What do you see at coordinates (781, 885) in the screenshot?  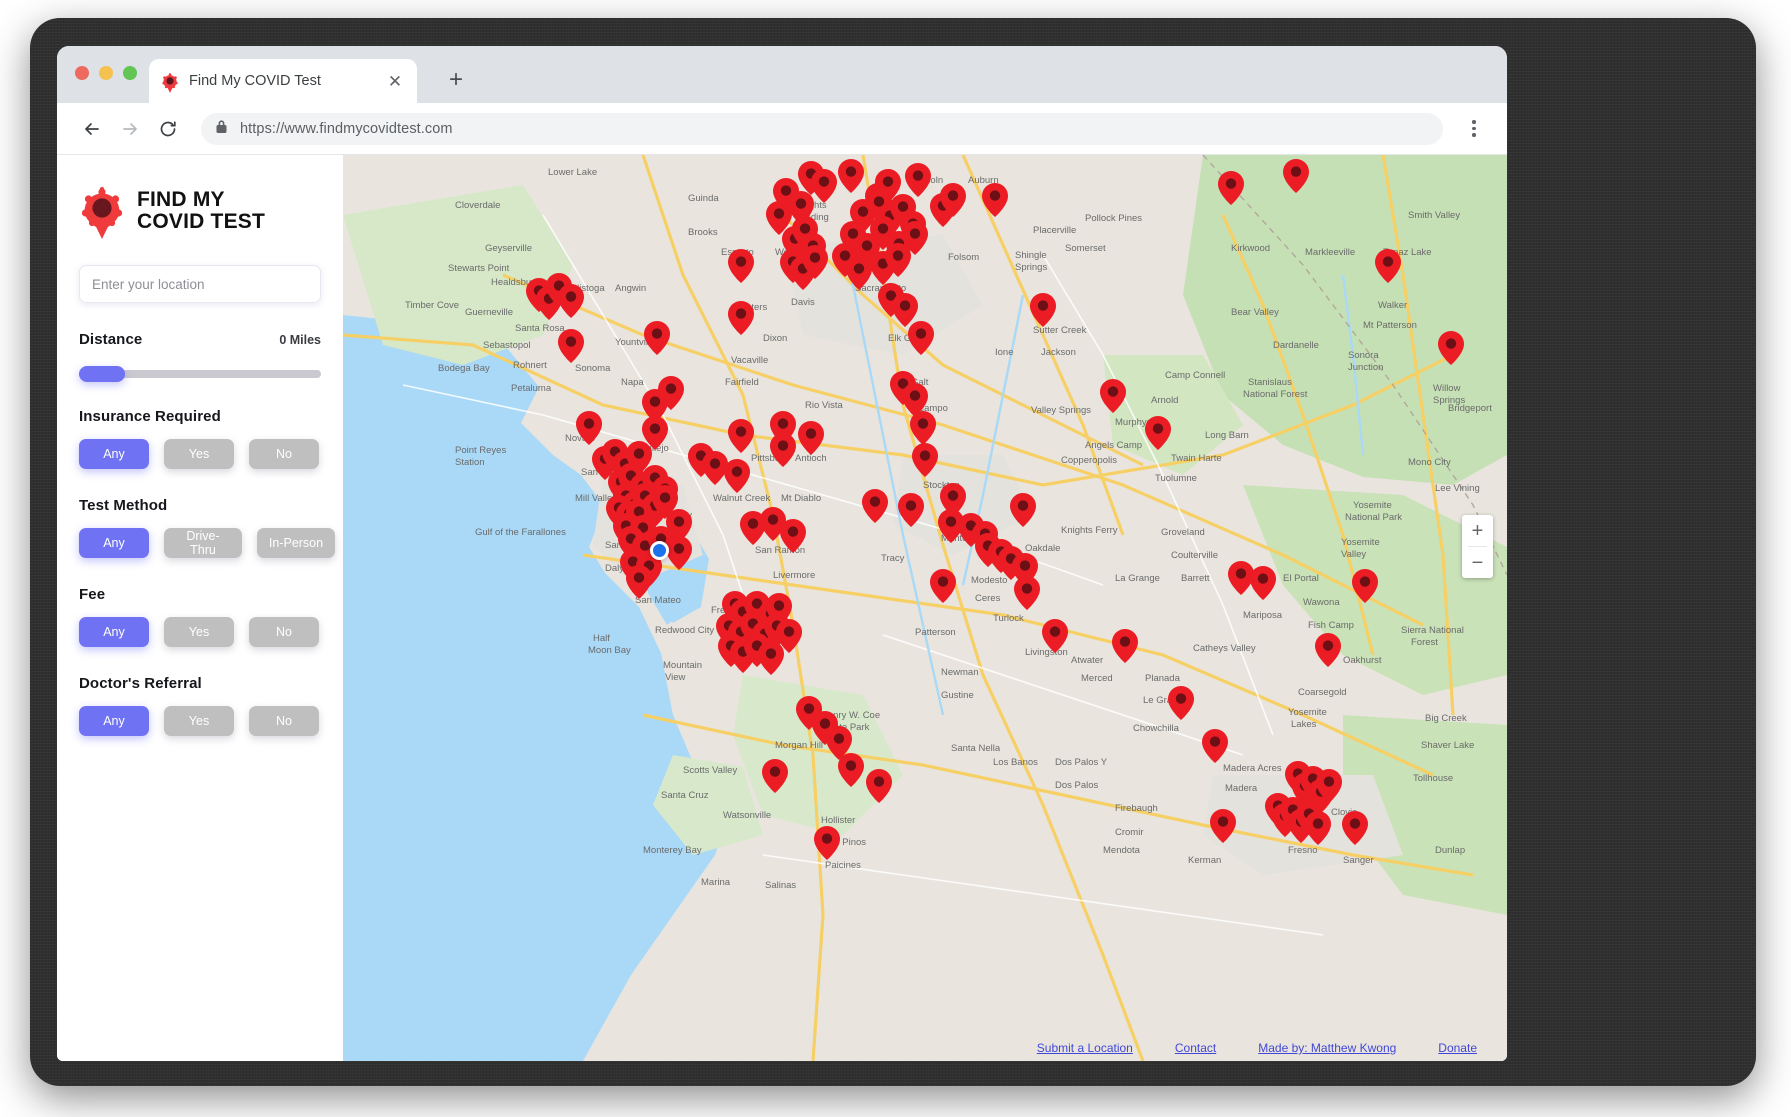 I see `map-place-label: Salinas` at bounding box center [781, 885].